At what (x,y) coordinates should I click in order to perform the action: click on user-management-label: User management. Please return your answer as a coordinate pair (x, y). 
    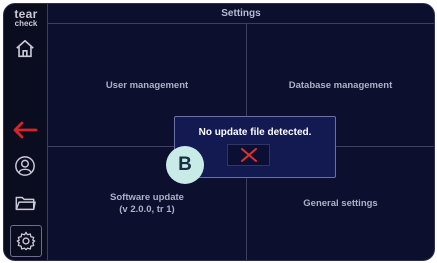
    Looking at the image, I should click on (147, 85).